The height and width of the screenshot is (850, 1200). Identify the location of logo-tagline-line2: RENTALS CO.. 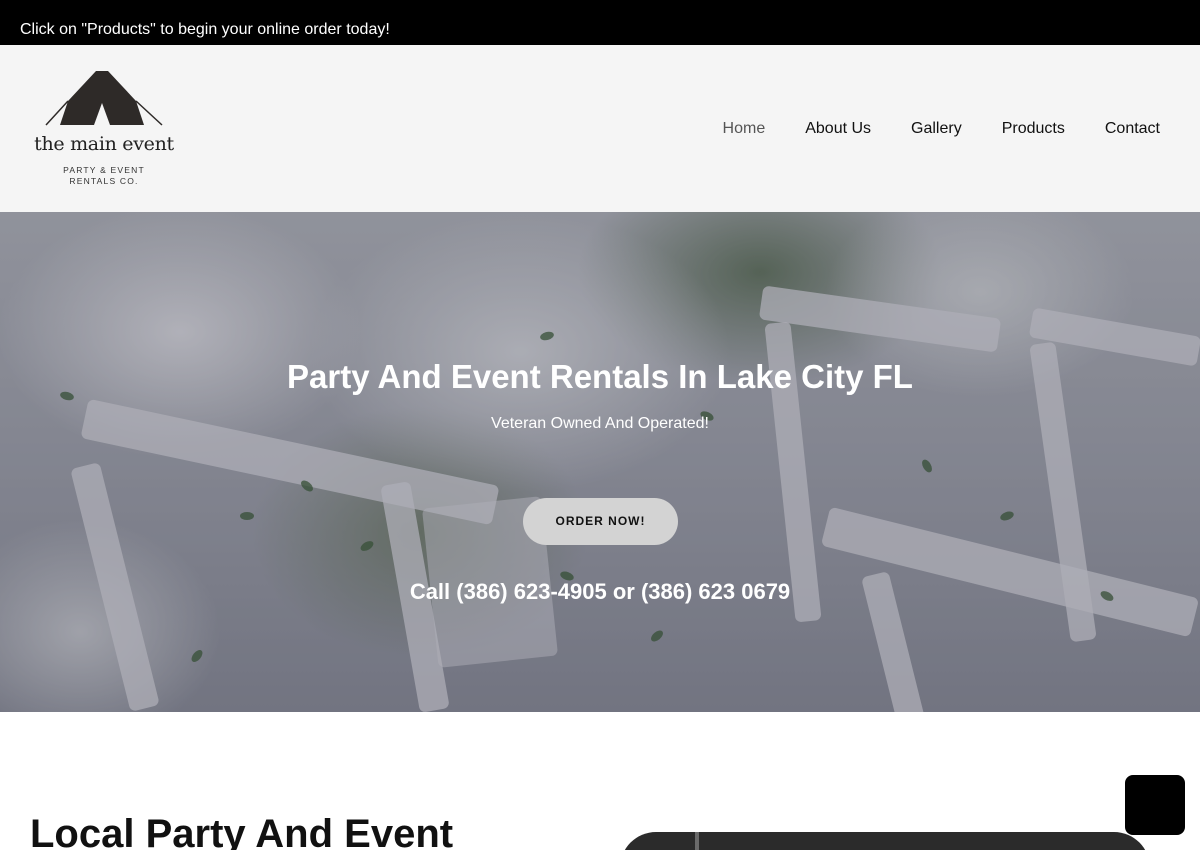
(104, 181).